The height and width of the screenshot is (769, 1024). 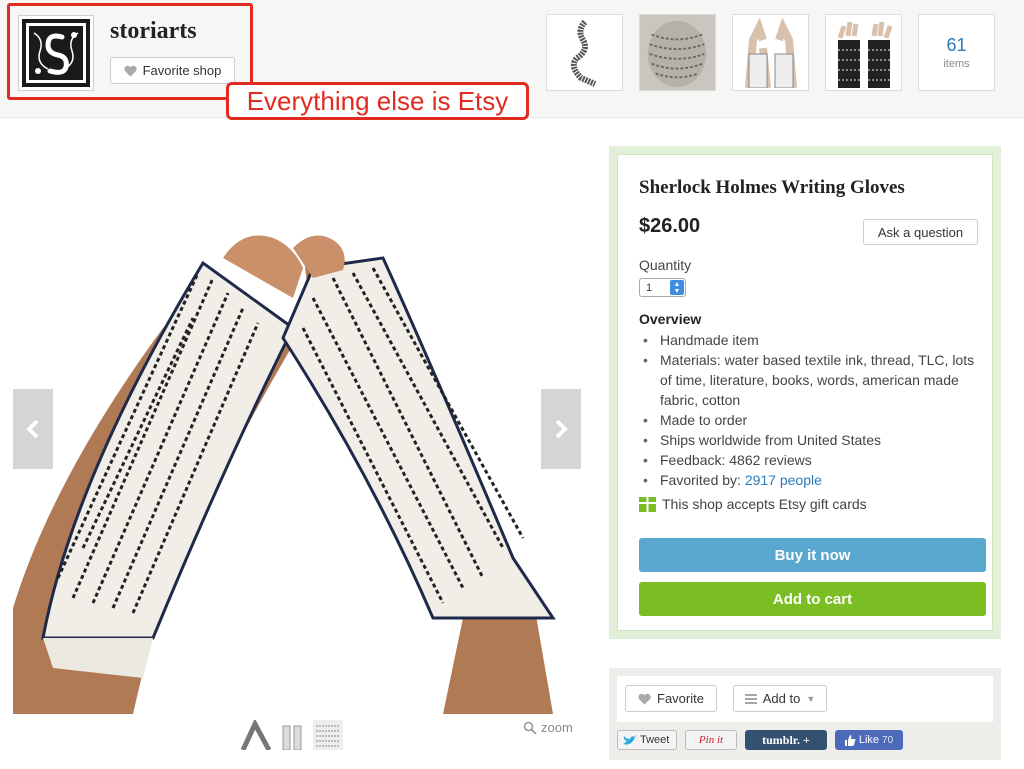 I want to click on tweet-button: Tweet, so click(x=647, y=740).